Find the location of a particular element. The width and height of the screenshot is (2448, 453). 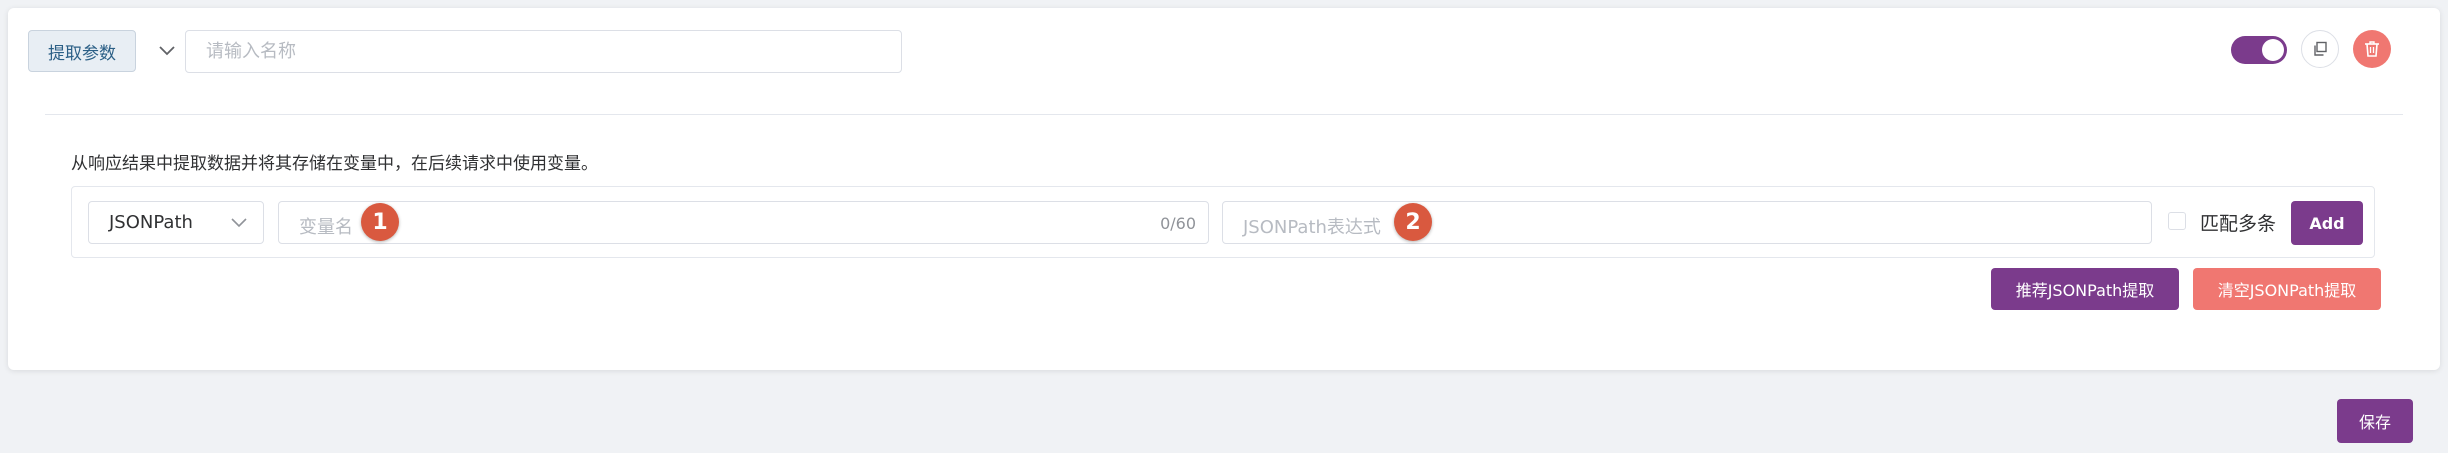

description-text: 从响应结果中提取数据并将其存储在变量中，在后续请求中使用变量。 is located at coordinates (334, 164).